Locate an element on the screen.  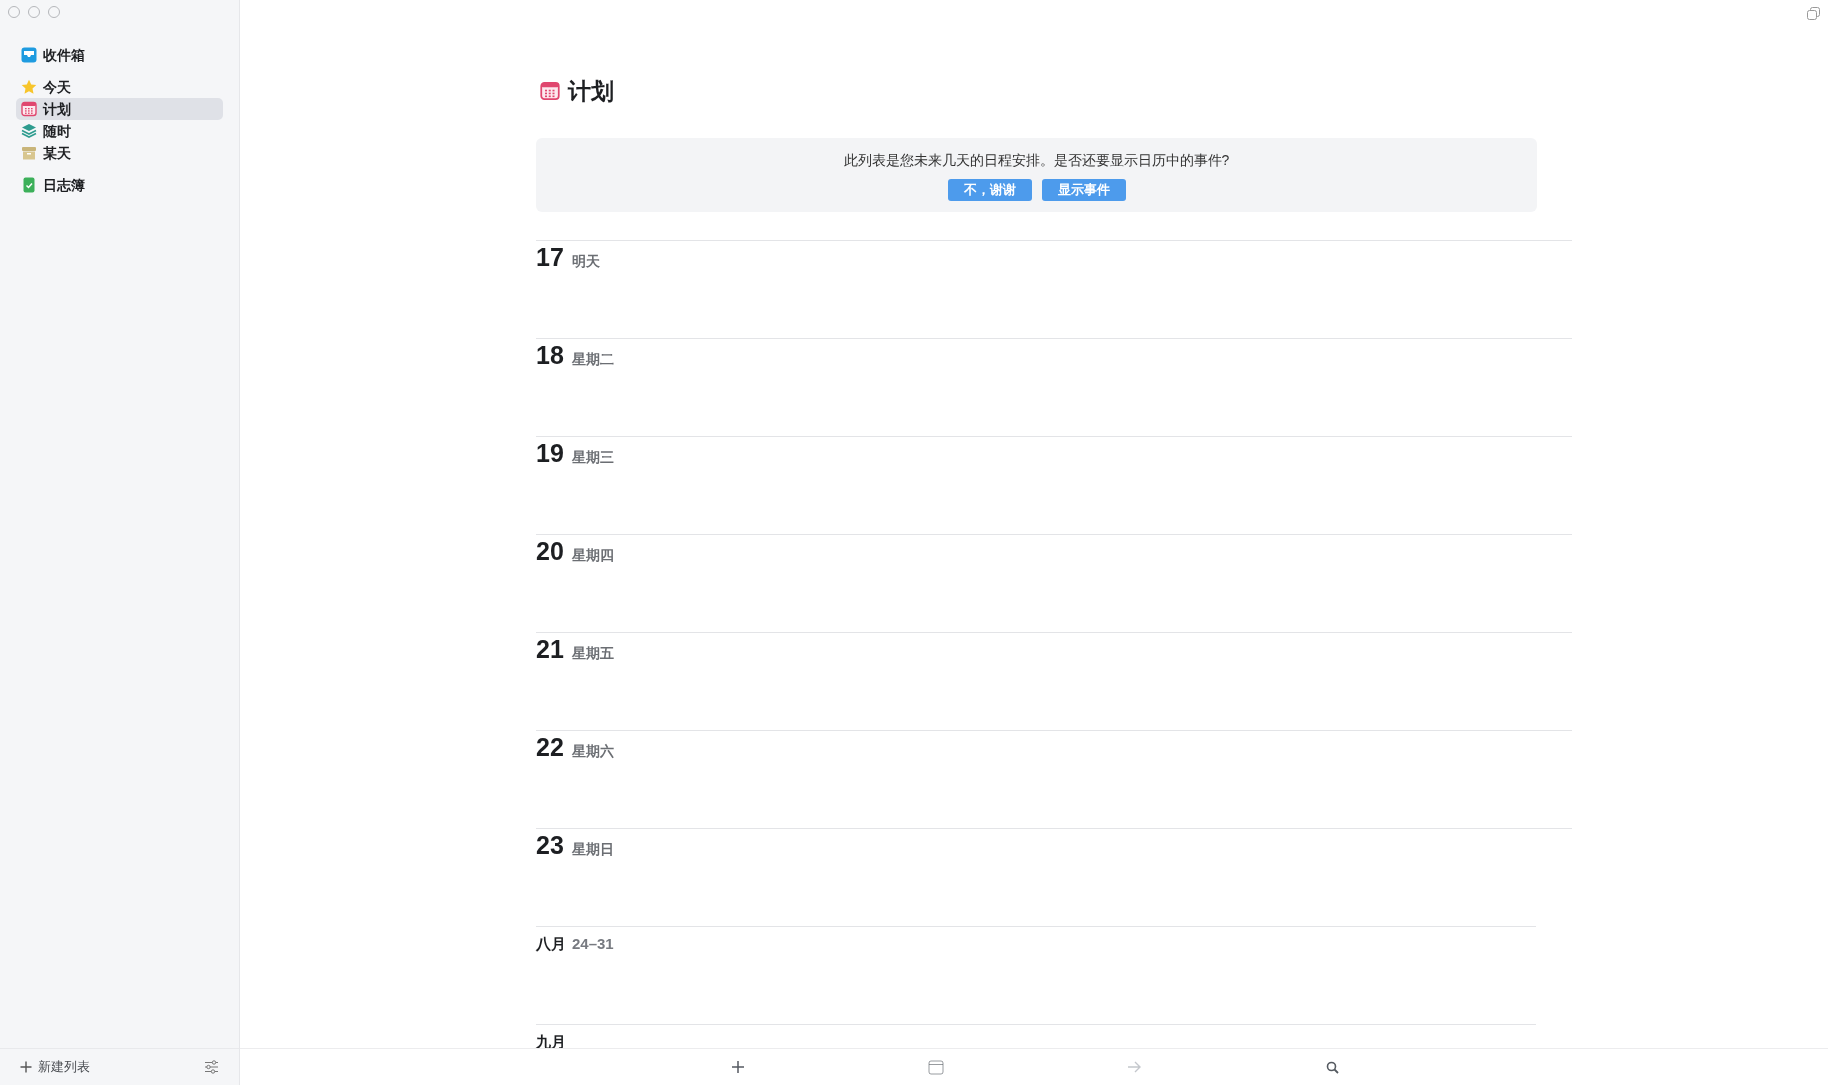
sidebar-item: 某天 is located at coordinates (119, 153).